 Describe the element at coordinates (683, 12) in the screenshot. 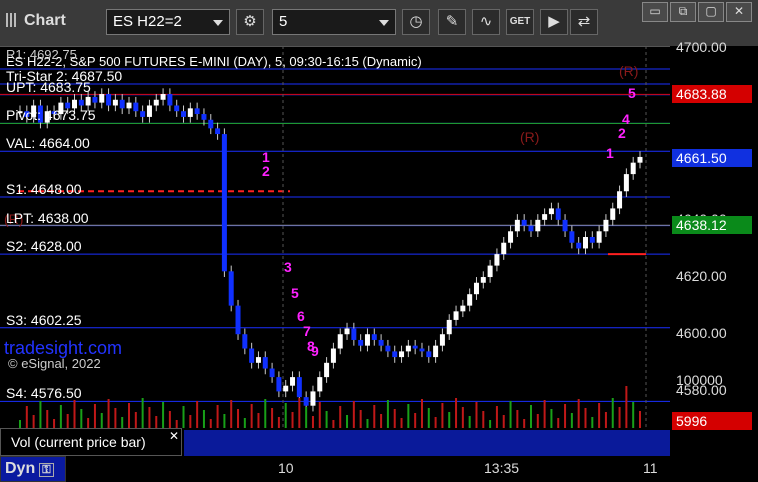

I see `tile-button: ⧉` at that location.